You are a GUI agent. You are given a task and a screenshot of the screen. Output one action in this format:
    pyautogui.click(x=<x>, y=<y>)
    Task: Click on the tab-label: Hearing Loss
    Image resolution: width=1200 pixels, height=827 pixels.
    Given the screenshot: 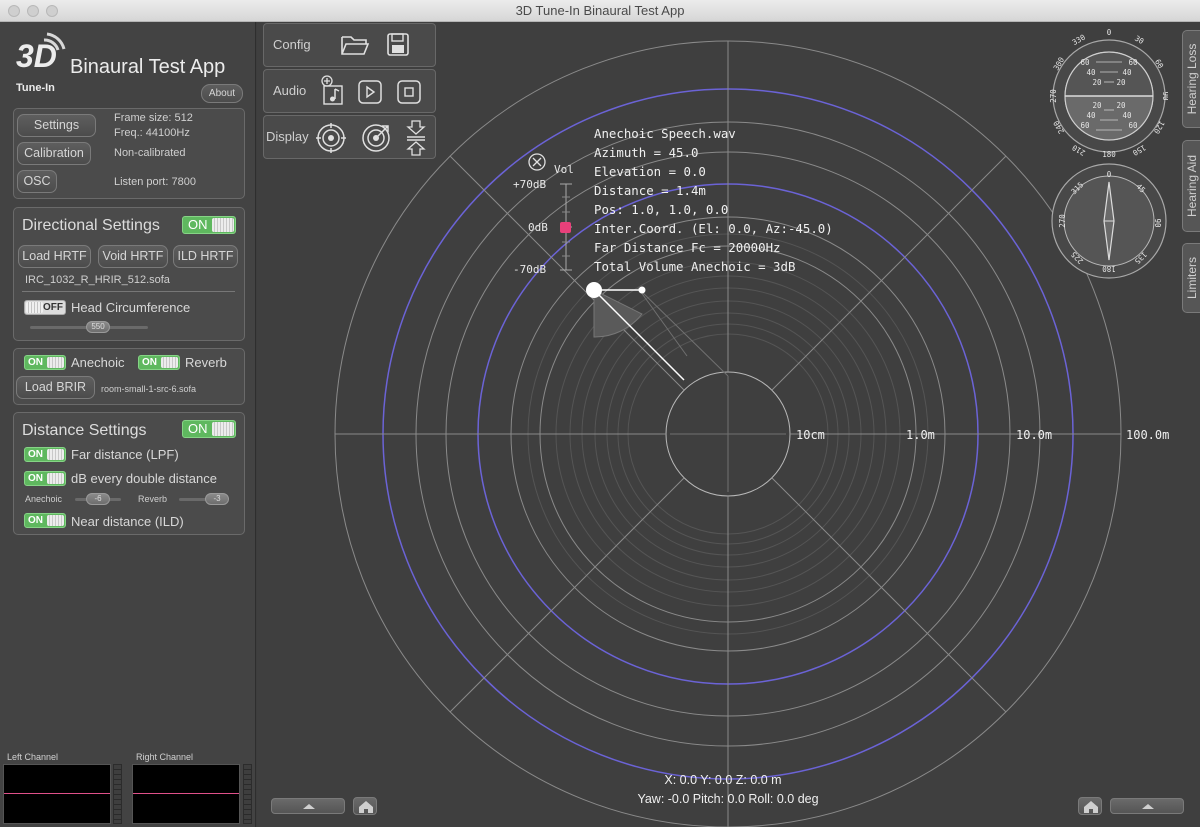 What is the action you would take?
    pyautogui.click(x=1191, y=79)
    